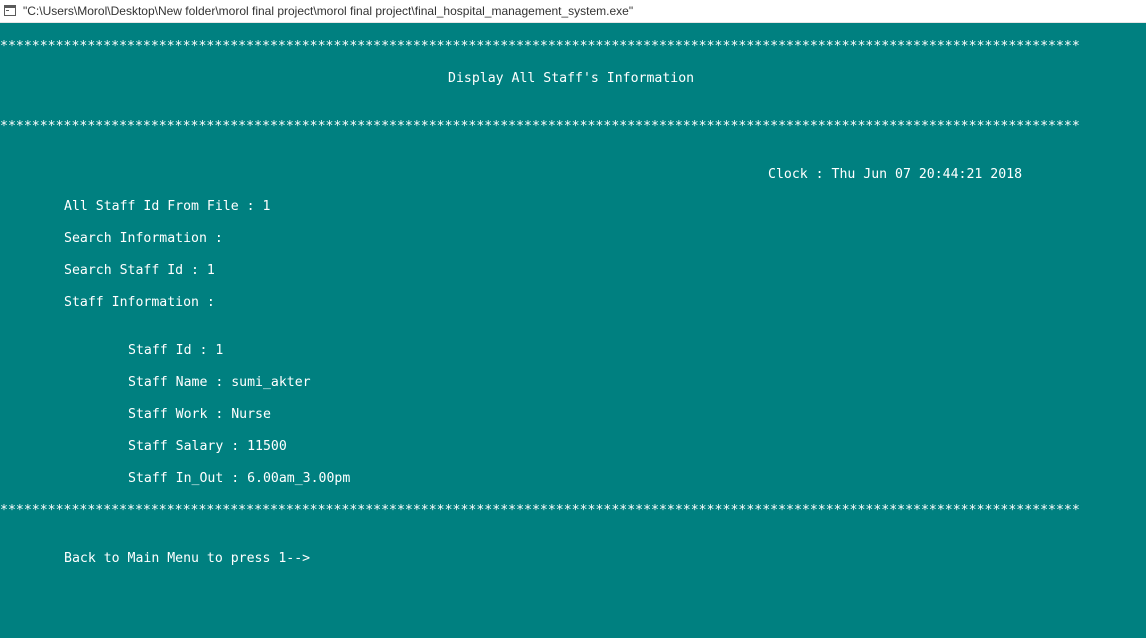  Describe the element at coordinates (143, 238) in the screenshot. I see `search-information-label: Search Information :` at that location.